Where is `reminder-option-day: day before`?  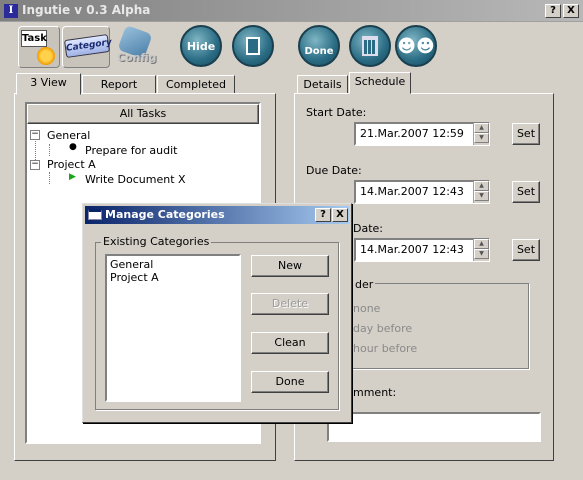
reminder-option-day: day before is located at coordinates (382, 328).